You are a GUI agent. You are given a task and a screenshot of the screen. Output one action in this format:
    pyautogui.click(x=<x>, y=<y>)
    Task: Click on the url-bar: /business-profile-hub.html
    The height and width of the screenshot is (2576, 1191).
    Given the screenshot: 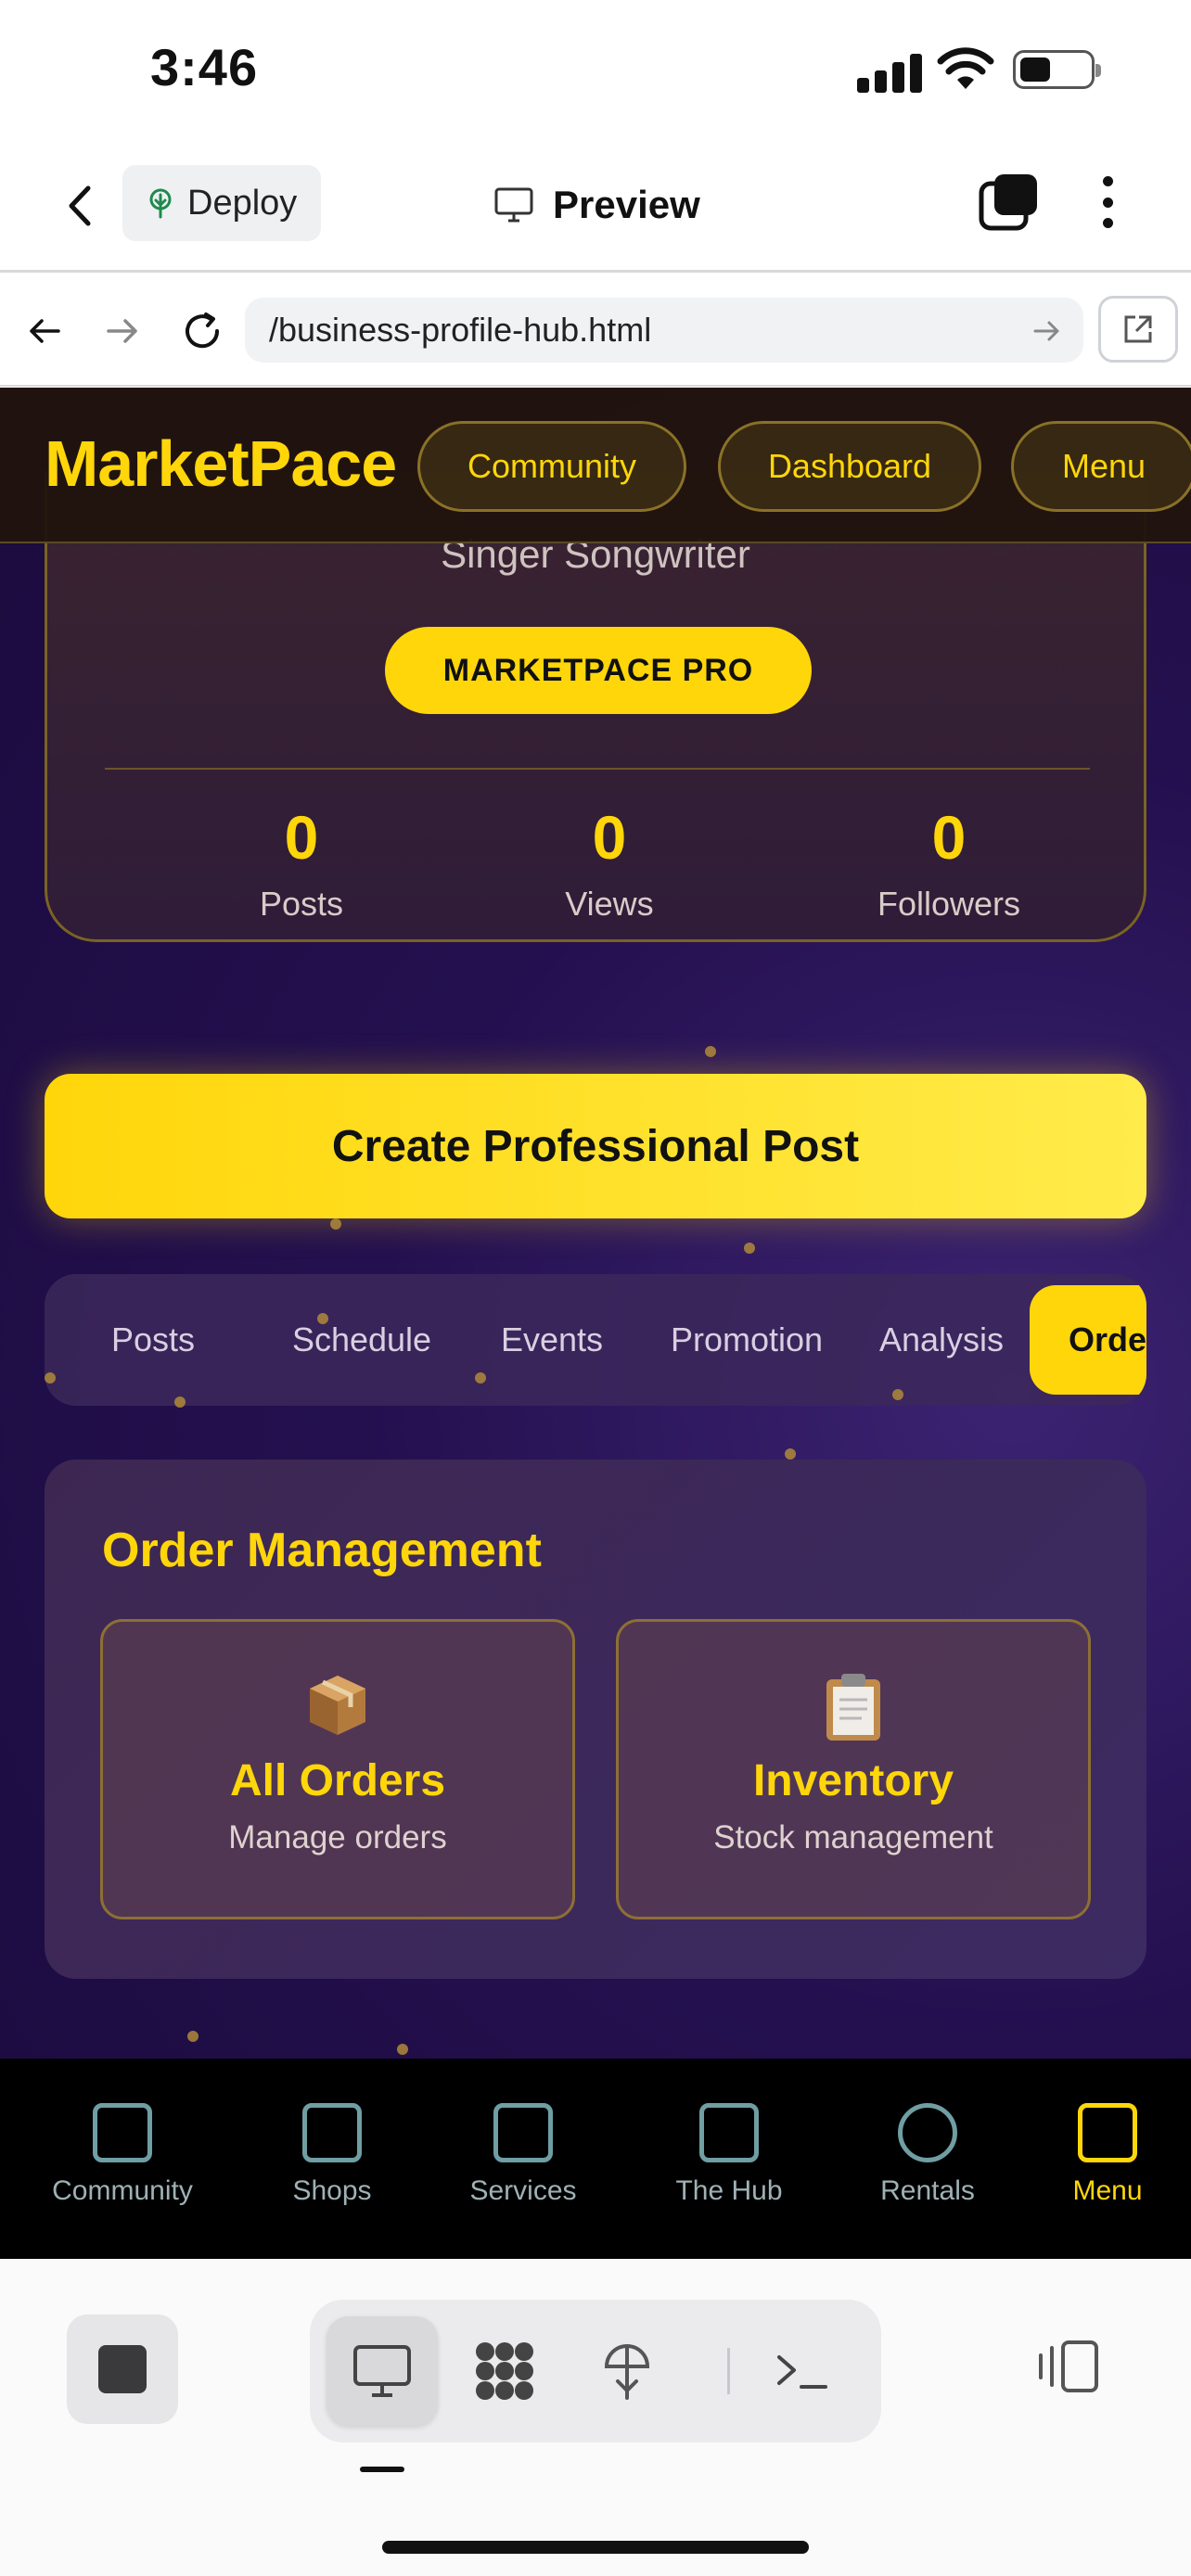 What is the action you would take?
    pyautogui.click(x=595, y=331)
    